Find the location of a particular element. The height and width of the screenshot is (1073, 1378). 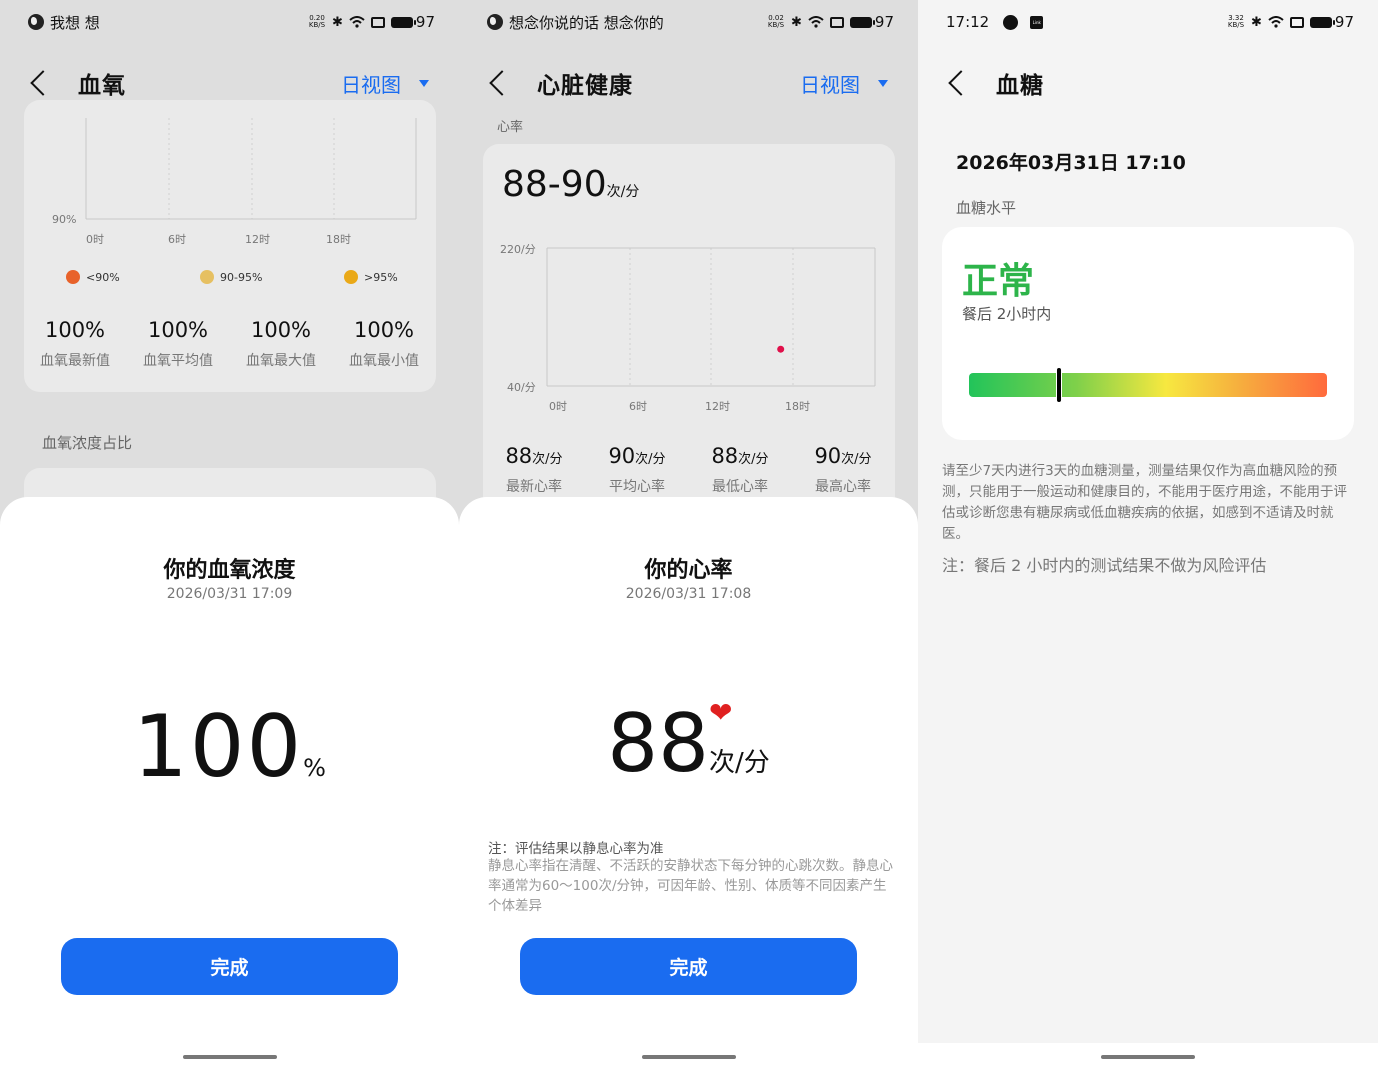

globe-icon is located at coordinates (495, 22).